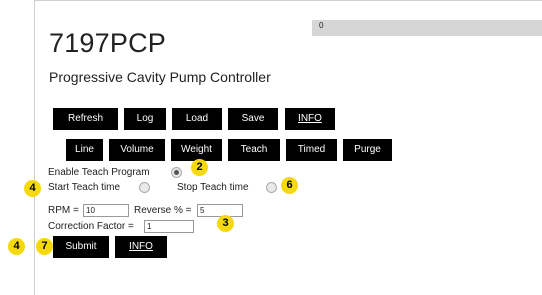 The image size is (542, 295). What do you see at coordinates (141, 247) in the screenshot?
I see `info-button-bottom: INFO` at bounding box center [141, 247].